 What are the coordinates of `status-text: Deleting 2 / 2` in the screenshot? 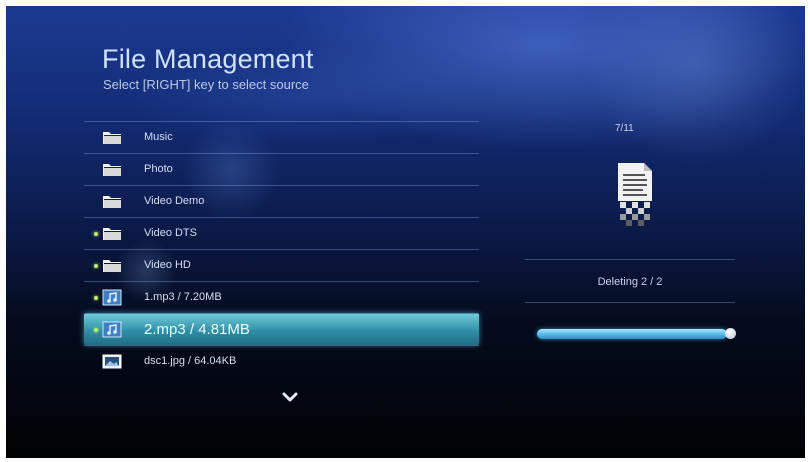 It's located at (630, 282).